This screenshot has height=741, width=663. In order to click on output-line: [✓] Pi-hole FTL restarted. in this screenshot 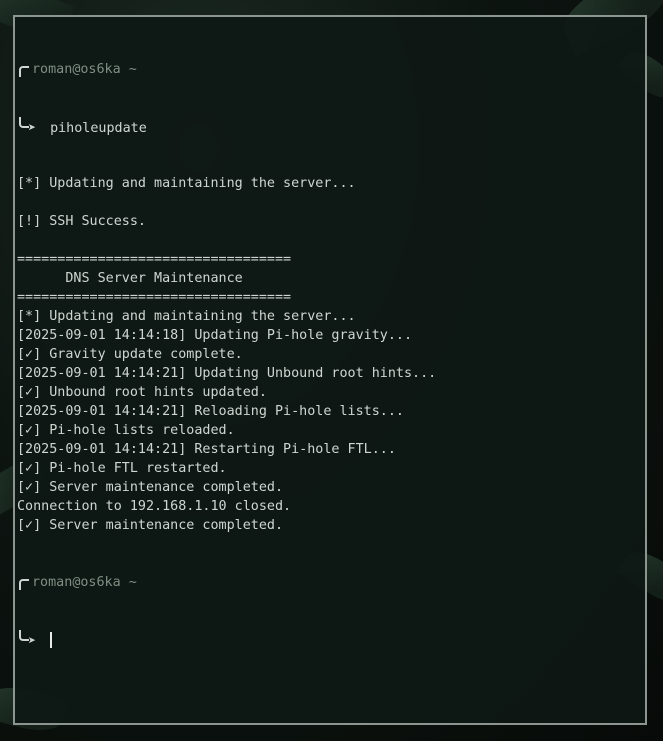, I will do `click(122, 468)`.